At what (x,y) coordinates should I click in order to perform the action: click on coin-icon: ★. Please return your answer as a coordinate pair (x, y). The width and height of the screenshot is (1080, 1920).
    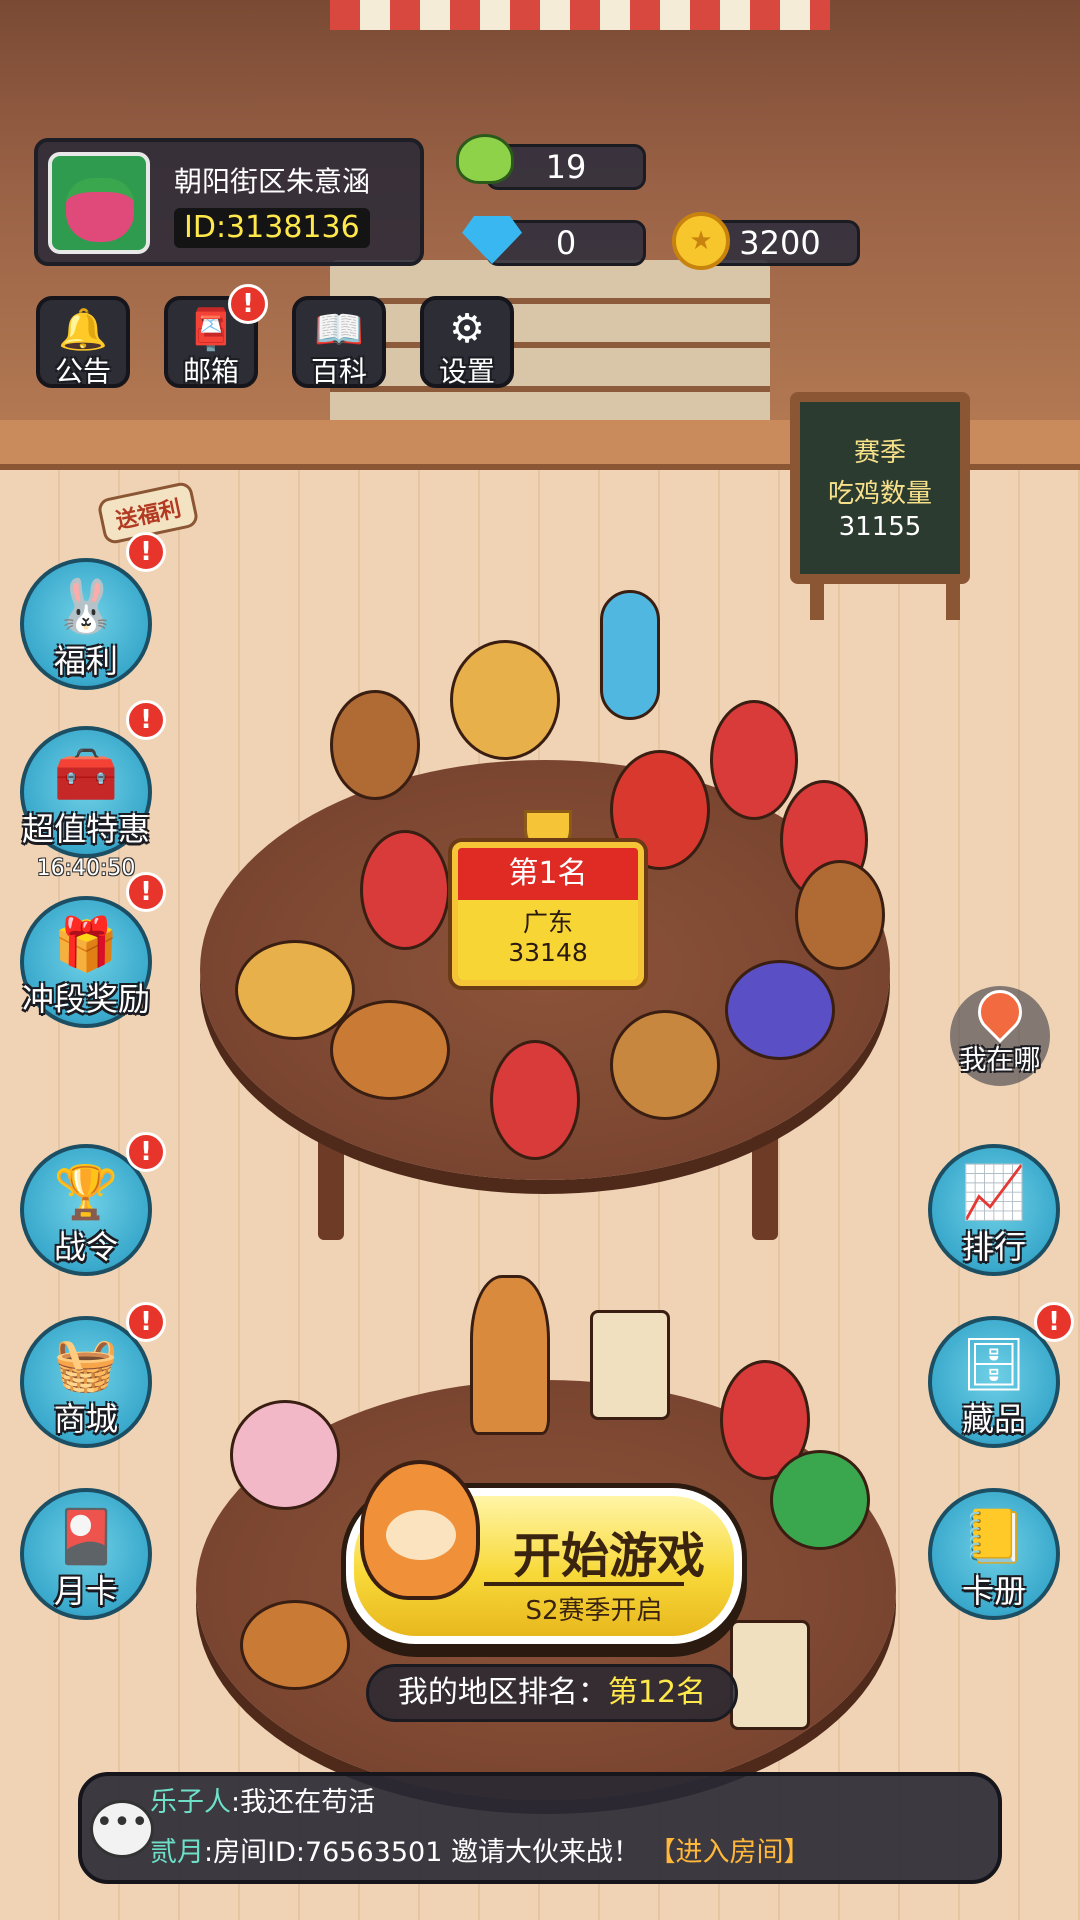
    Looking at the image, I should click on (701, 241).